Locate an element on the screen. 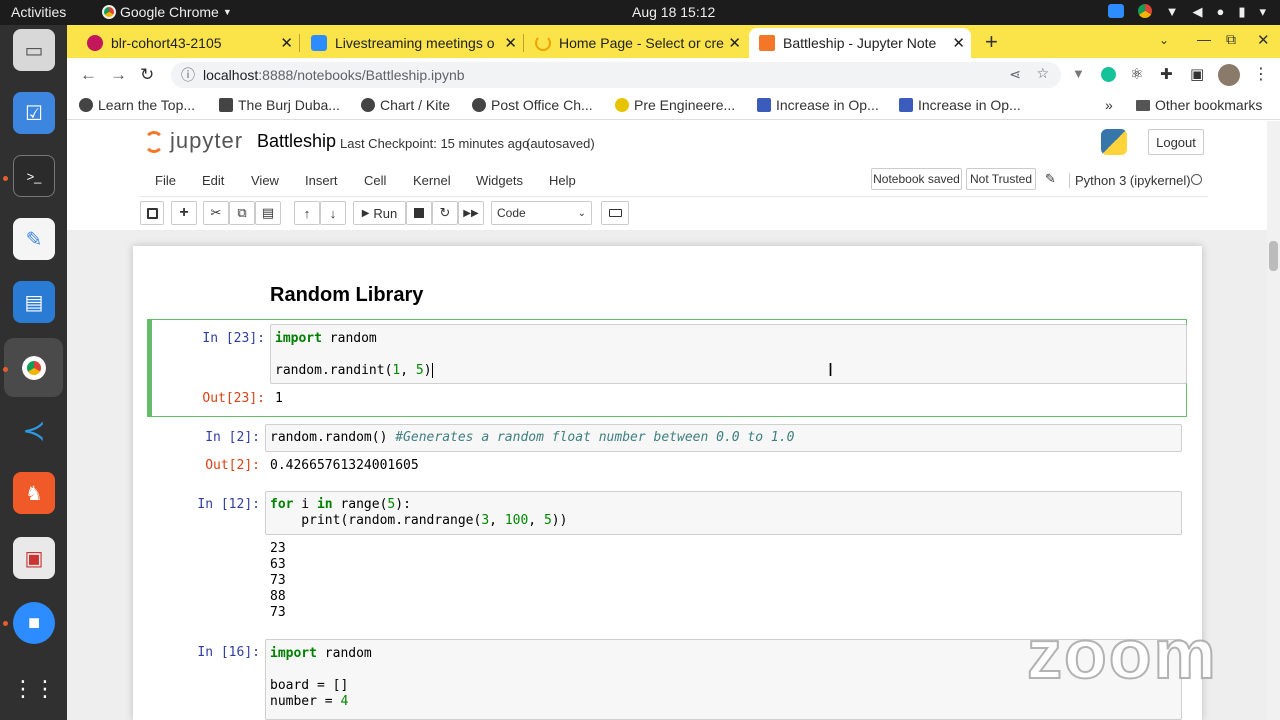 This screenshot has height=720, width=1280. activities-button: Activities is located at coordinates (38, 12).